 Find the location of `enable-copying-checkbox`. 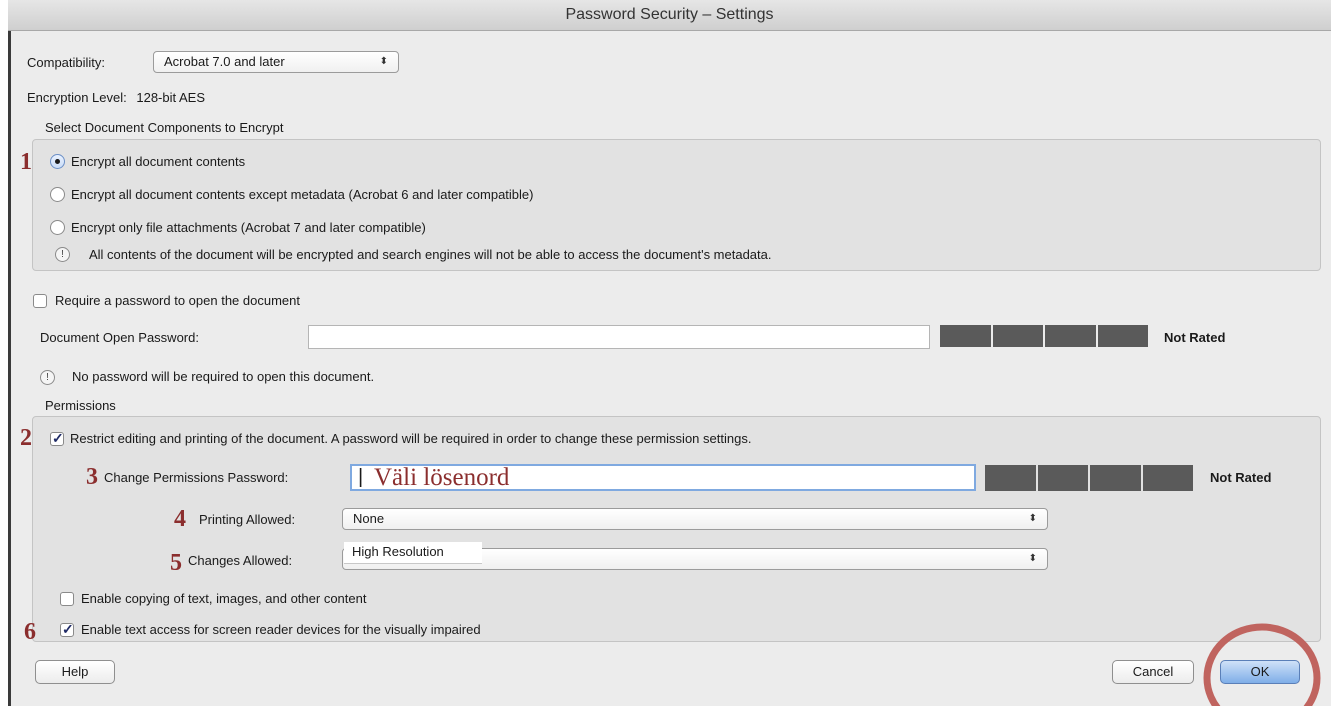

enable-copying-checkbox is located at coordinates (67, 599).